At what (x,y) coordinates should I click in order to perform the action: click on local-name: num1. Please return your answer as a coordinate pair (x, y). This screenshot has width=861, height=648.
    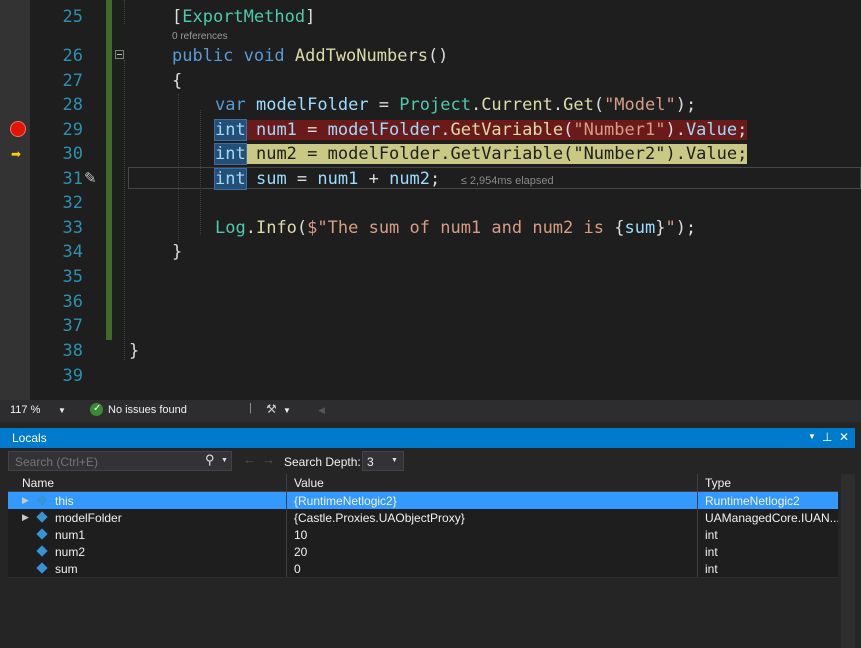
    Looking at the image, I should click on (70, 535).